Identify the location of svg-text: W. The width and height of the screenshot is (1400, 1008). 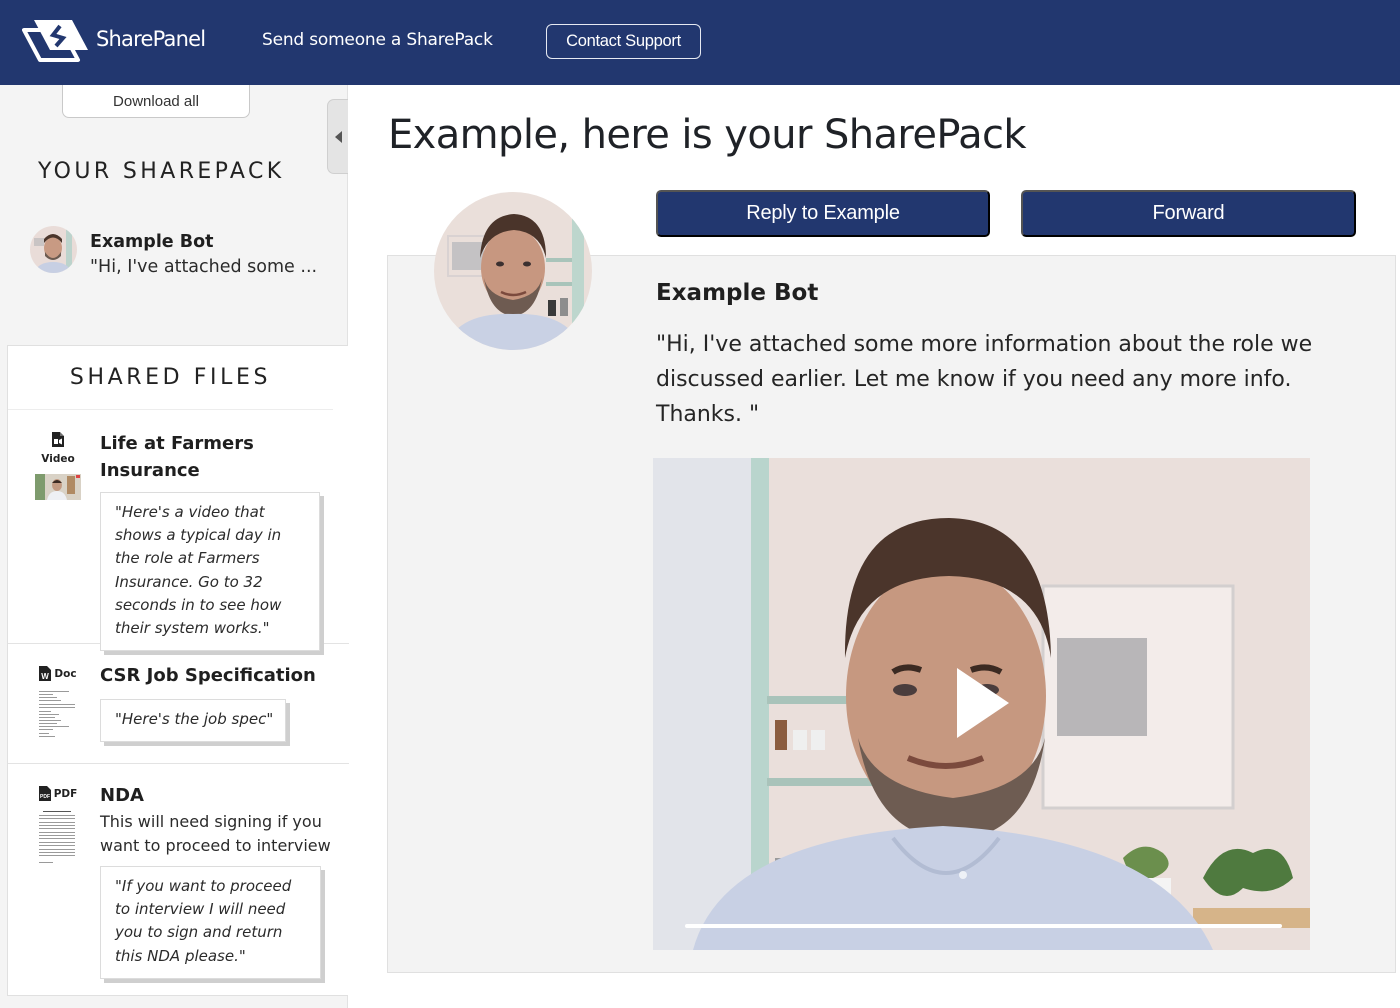
(46, 676).